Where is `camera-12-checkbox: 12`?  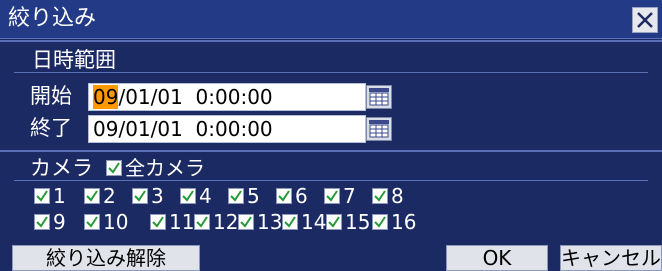
camera-12-checkbox: 12 is located at coordinates (216, 222).